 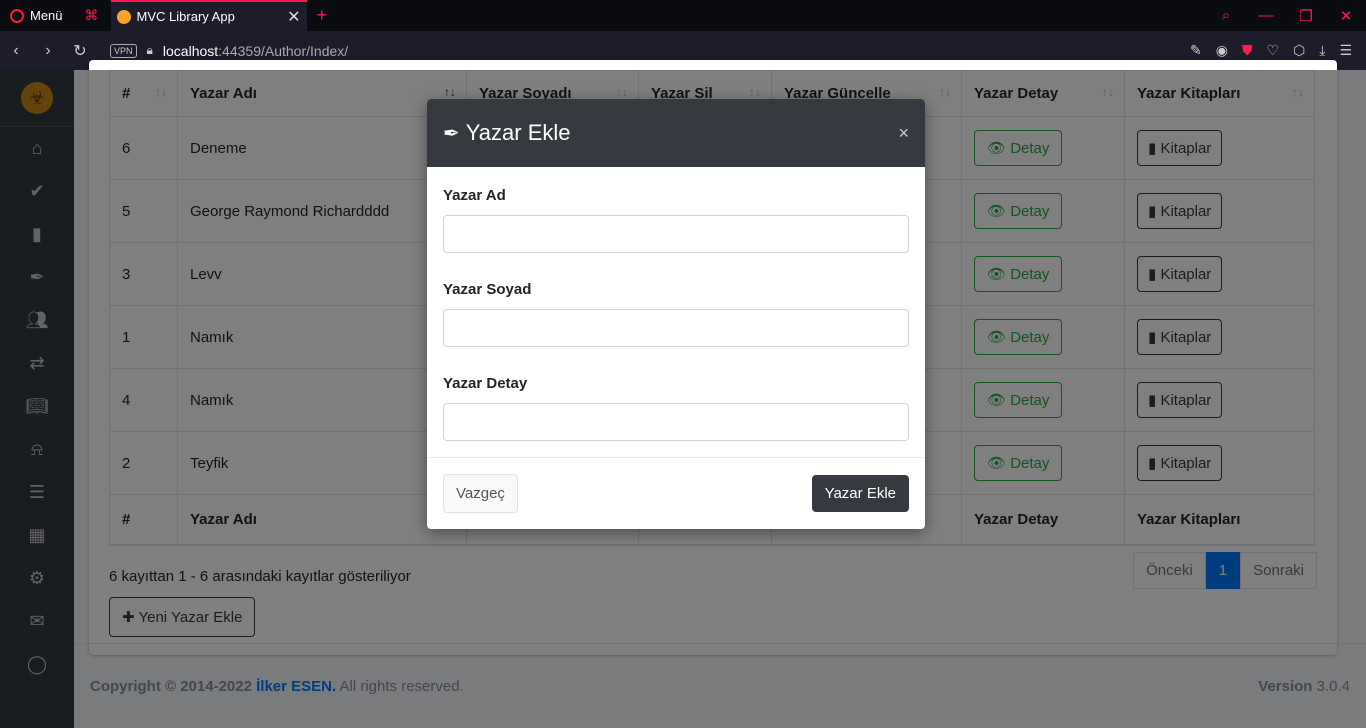 What do you see at coordinates (283, 50) in the screenshot?
I see `url-path: :44359/Author/Index/` at bounding box center [283, 50].